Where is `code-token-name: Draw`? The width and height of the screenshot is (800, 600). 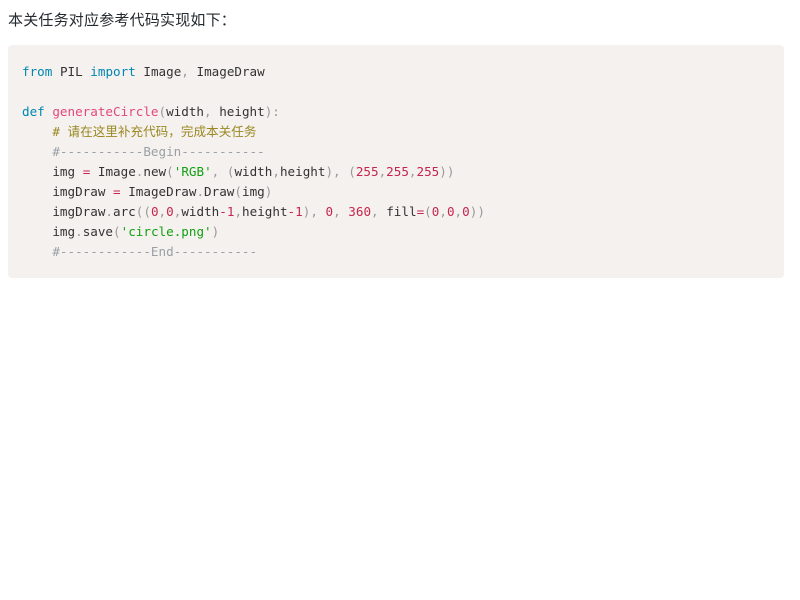
code-token-name: Draw is located at coordinates (219, 191).